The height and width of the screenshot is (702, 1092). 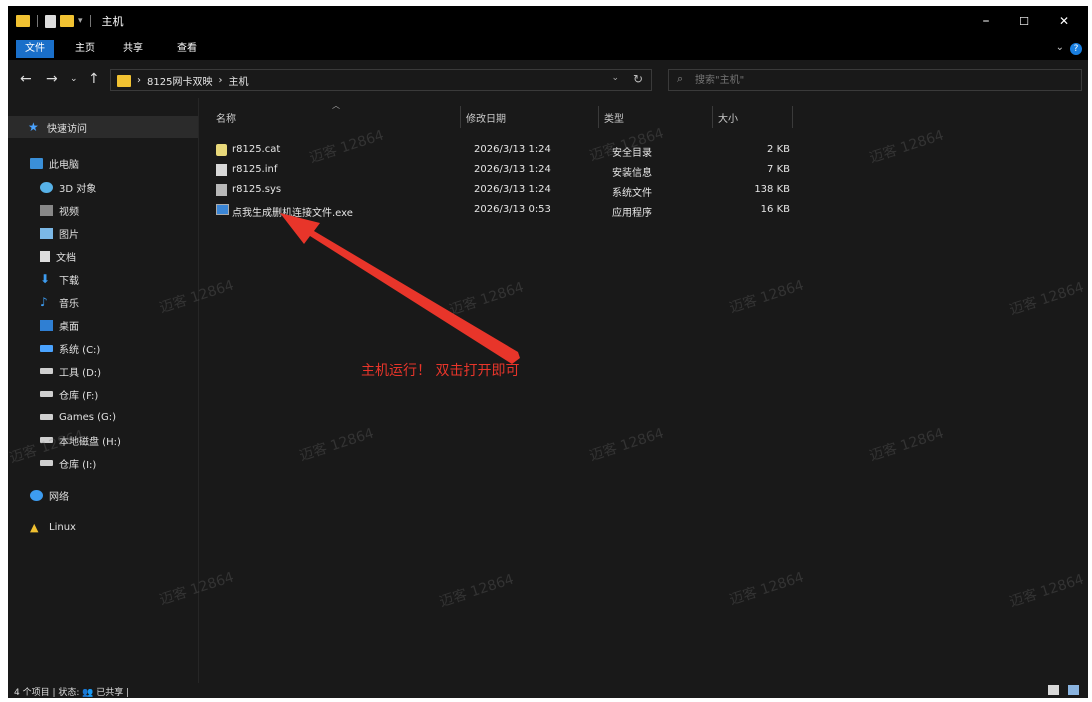 What do you see at coordinates (72, 693) in the screenshot?
I see `status-text: 4 个项目 | 状态: 👥 已共享 |` at bounding box center [72, 693].